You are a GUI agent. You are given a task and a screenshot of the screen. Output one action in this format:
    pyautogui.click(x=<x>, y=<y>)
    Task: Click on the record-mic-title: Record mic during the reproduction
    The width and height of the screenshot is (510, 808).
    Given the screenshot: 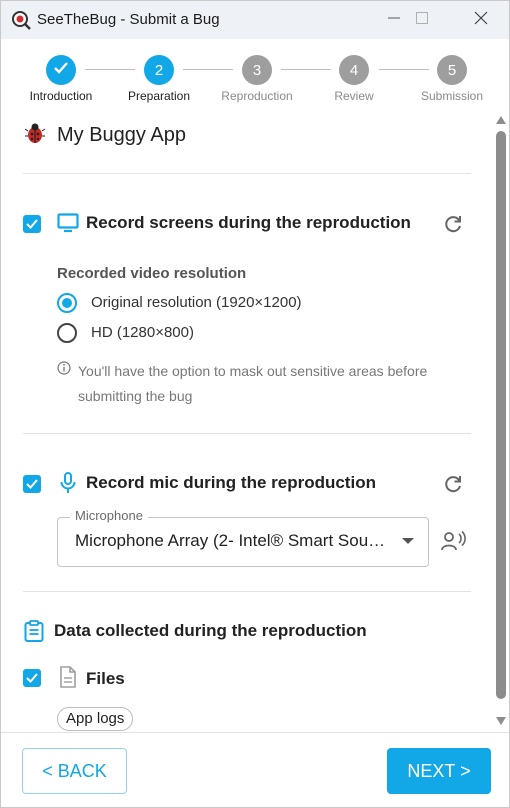 What is the action you would take?
    pyautogui.click(x=231, y=482)
    